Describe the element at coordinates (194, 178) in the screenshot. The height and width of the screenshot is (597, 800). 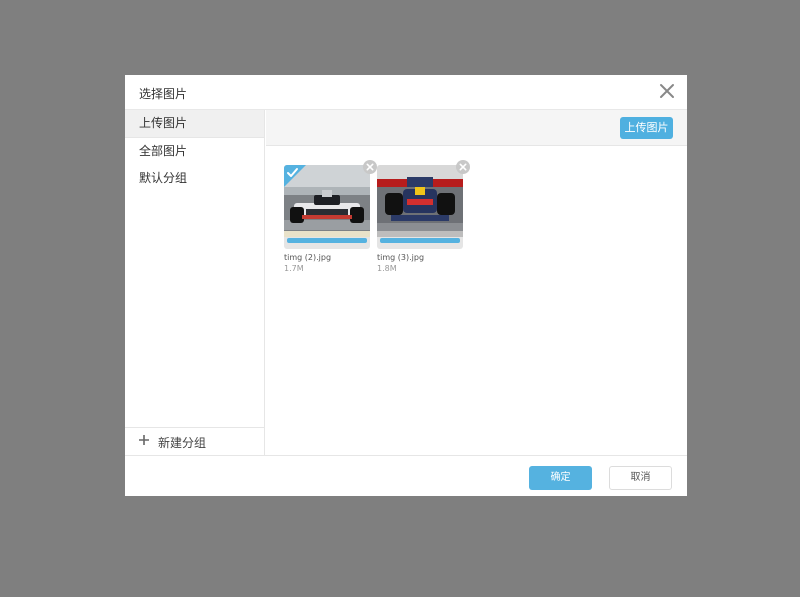
I see `sidebar-item-default-group: 默认分组` at that location.